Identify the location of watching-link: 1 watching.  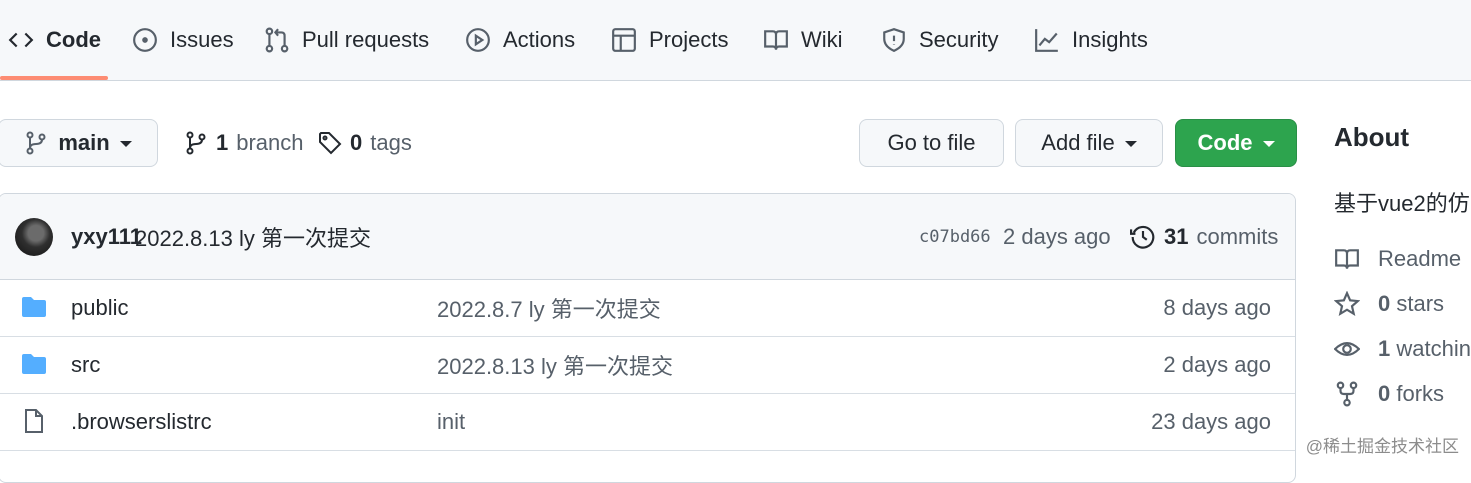
(1402, 349).